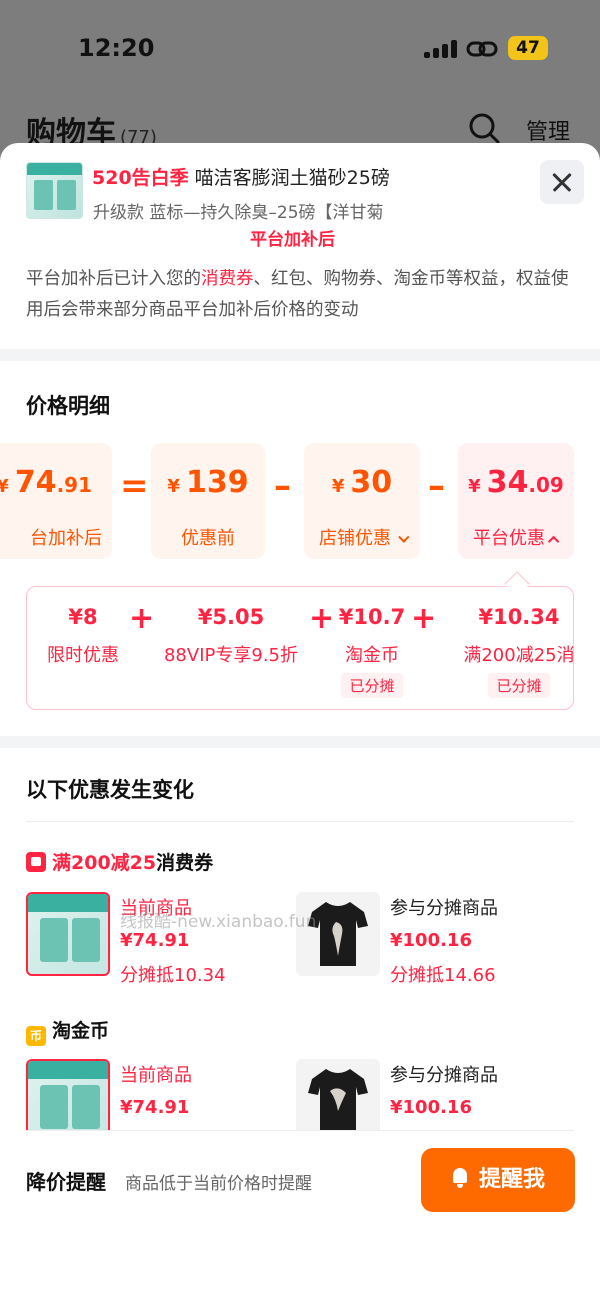 Image resolution: width=600 pixels, height=1304 pixels. What do you see at coordinates (238, 213) in the screenshot?
I see `product-spec: 升级款 蓝标—持久除臭–25磅【洋甘菊` at bounding box center [238, 213].